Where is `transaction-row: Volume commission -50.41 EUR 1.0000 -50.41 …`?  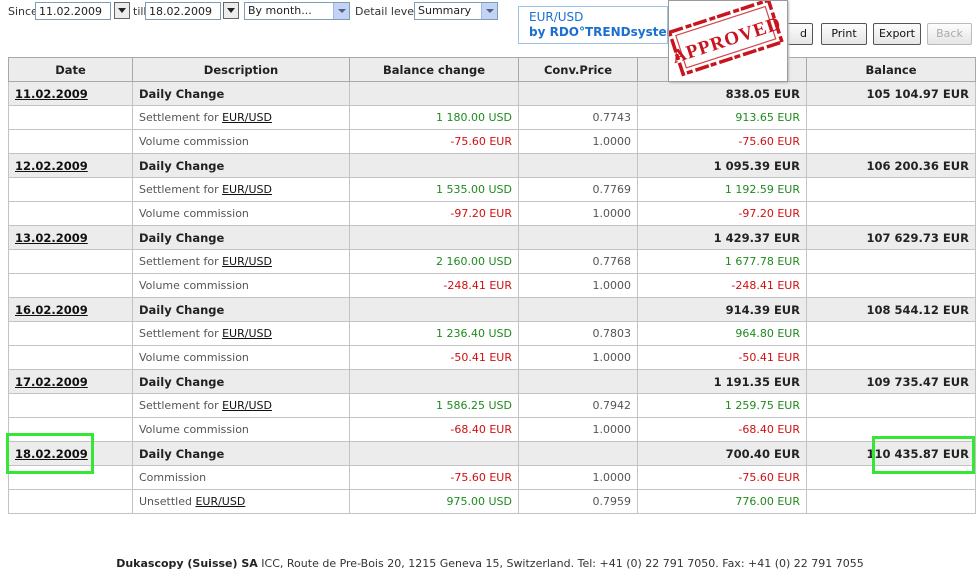 transaction-row: Volume commission -50.41 EUR 1.0000 -50.41 … is located at coordinates (492, 357).